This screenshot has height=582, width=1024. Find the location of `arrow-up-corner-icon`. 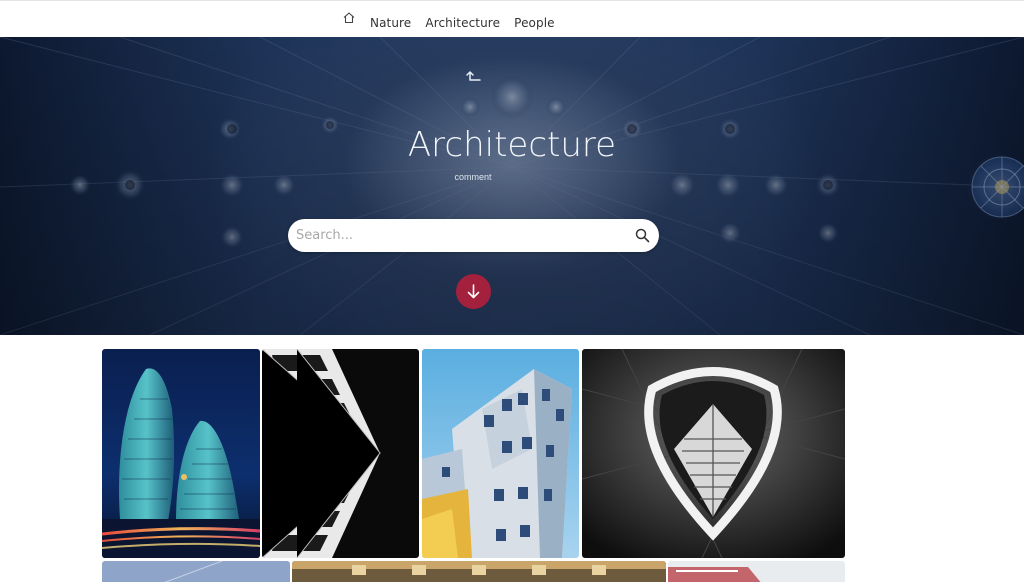

arrow-up-corner-icon is located at coordinates (474, 76).